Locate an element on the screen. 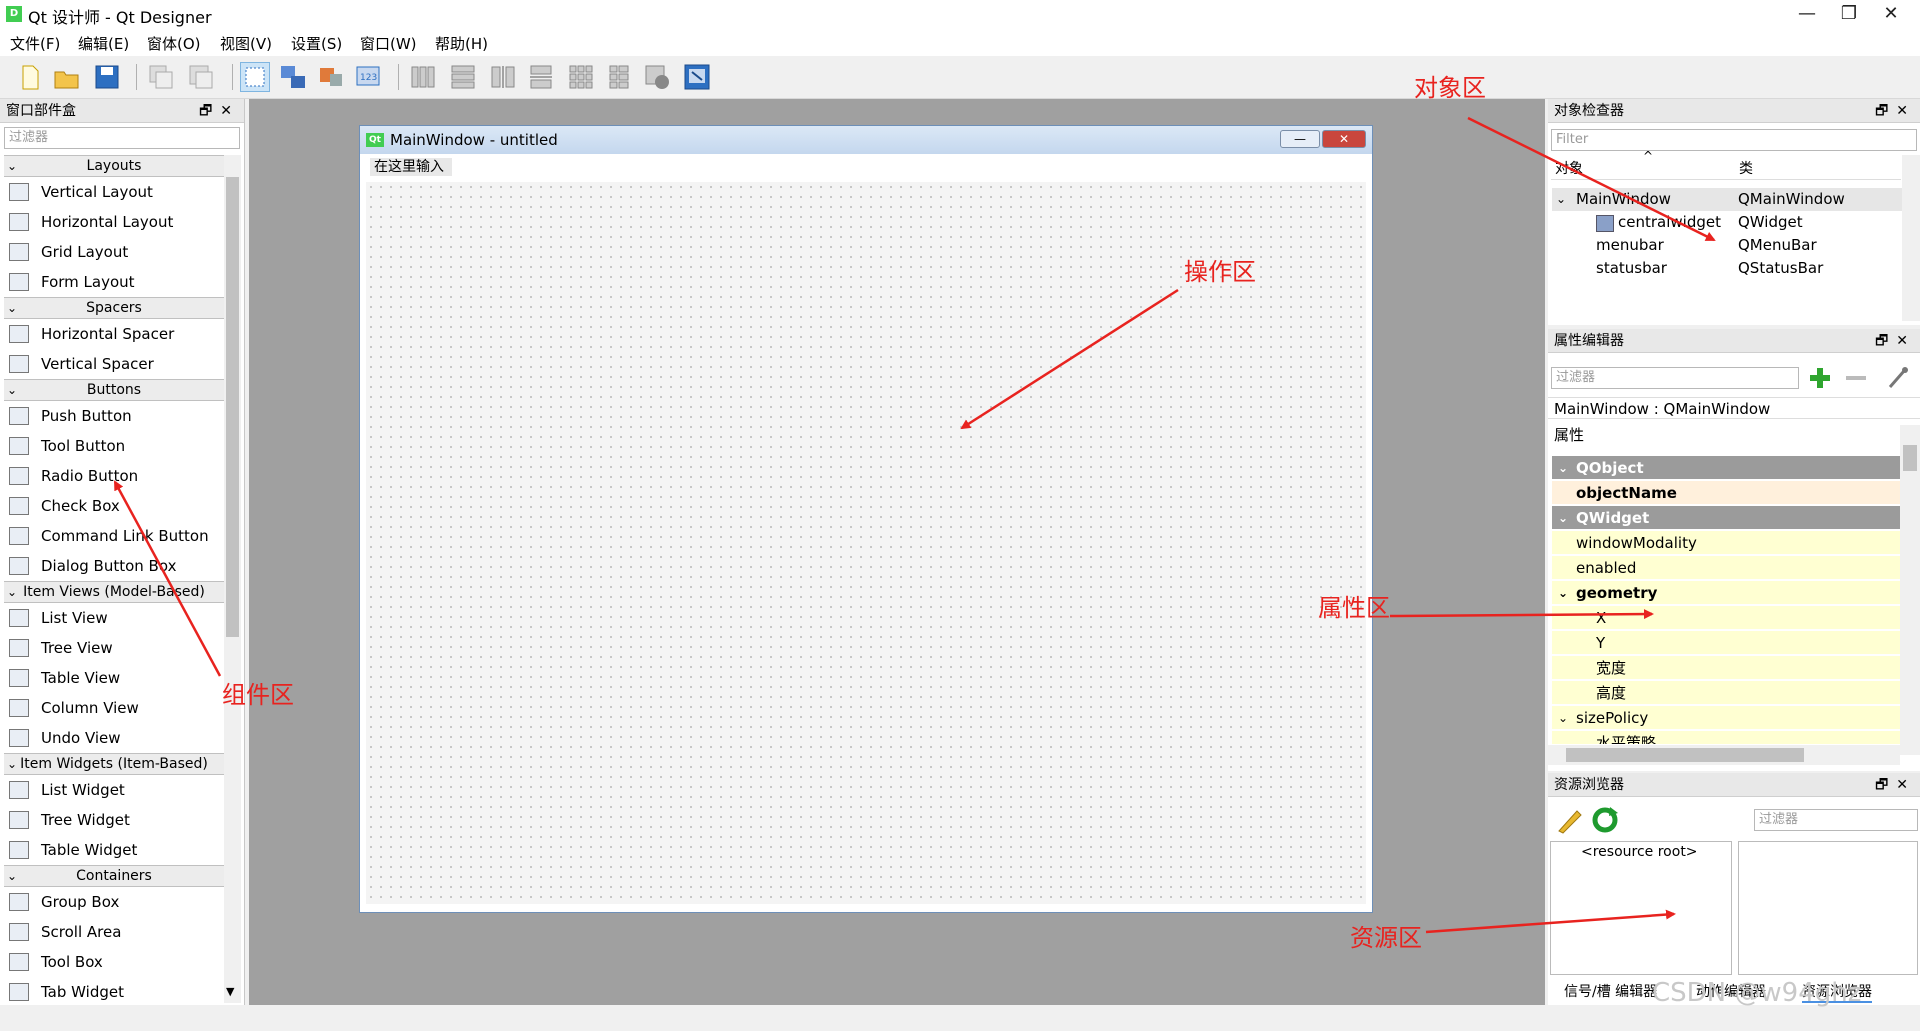 The image size is (1920, 1031). layout-horizontal-button is located at coordinates (423, 77).